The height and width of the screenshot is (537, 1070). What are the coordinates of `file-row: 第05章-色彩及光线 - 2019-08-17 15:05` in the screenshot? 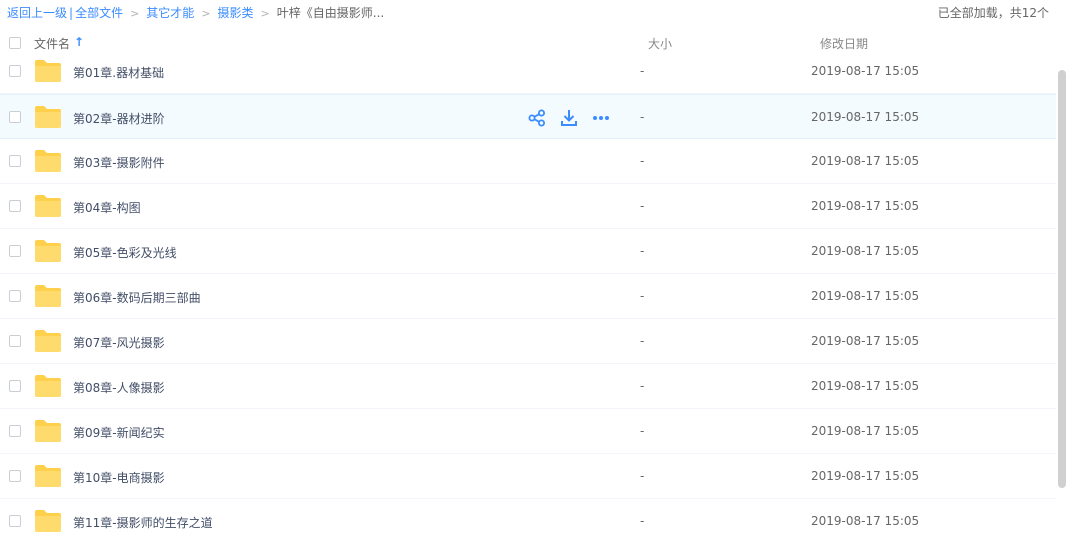 It's located at (528, 251).